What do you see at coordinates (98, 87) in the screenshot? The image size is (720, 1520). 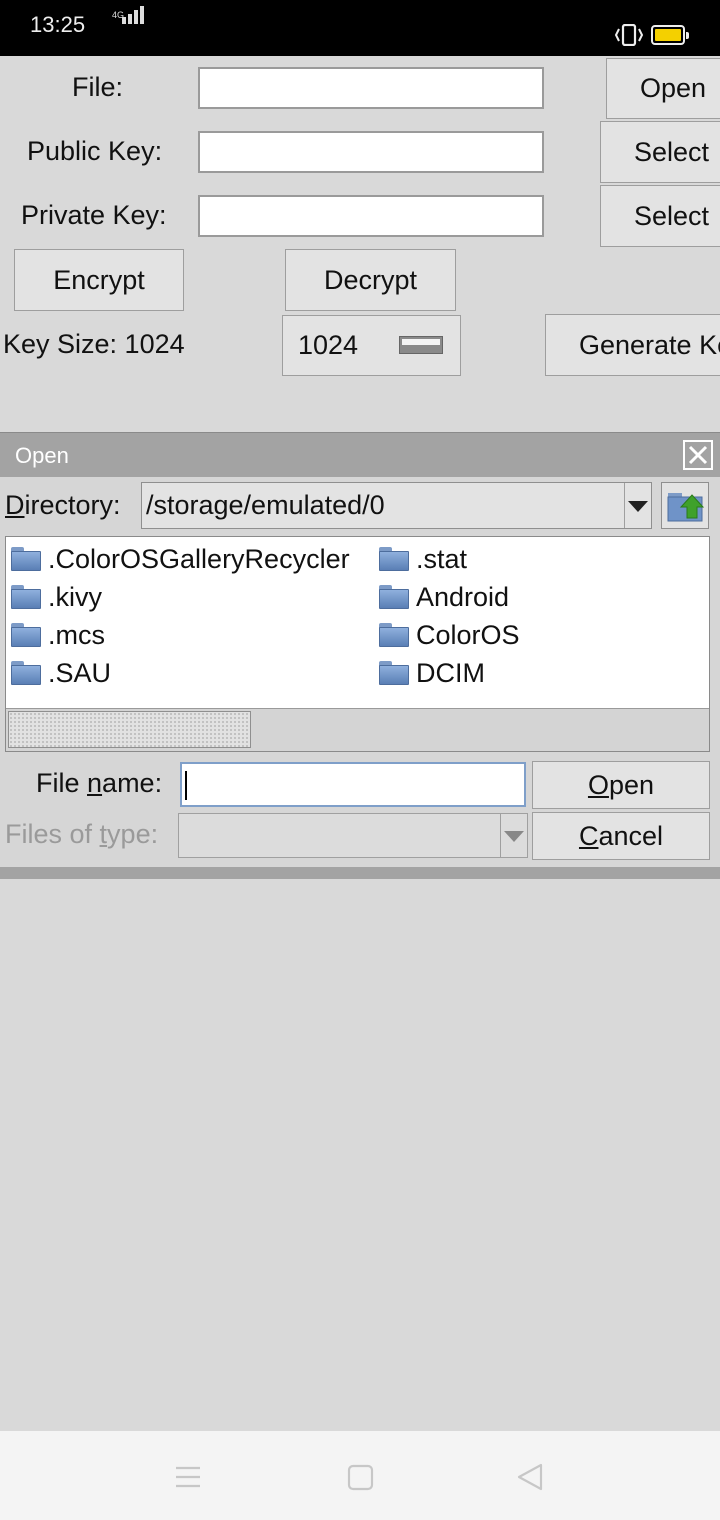 I see `file-label: File:` at bounding box center [98, 87].